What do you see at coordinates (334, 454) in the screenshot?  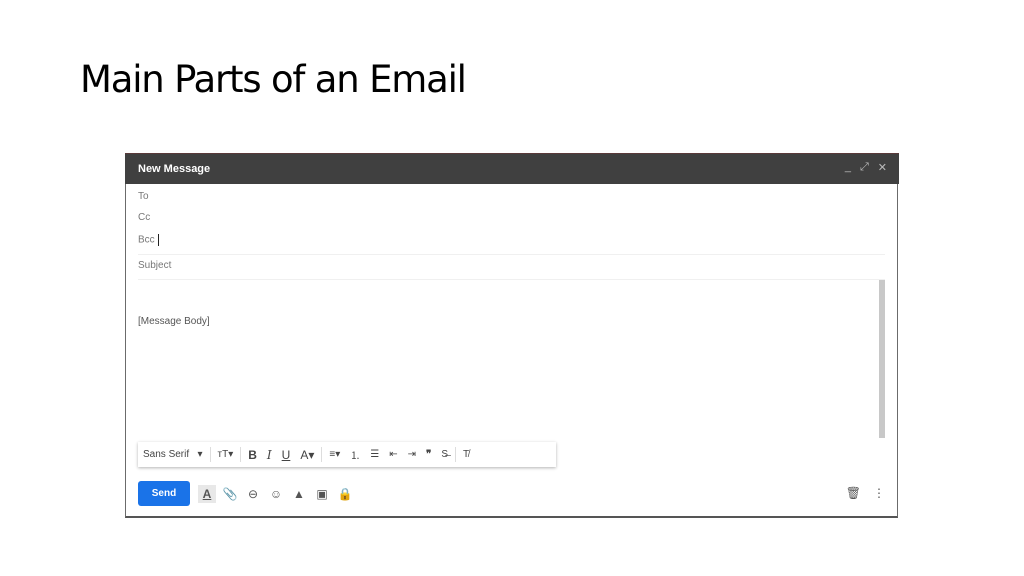 I see `align-icon: ≡▾` at bounding box center [334, 454].